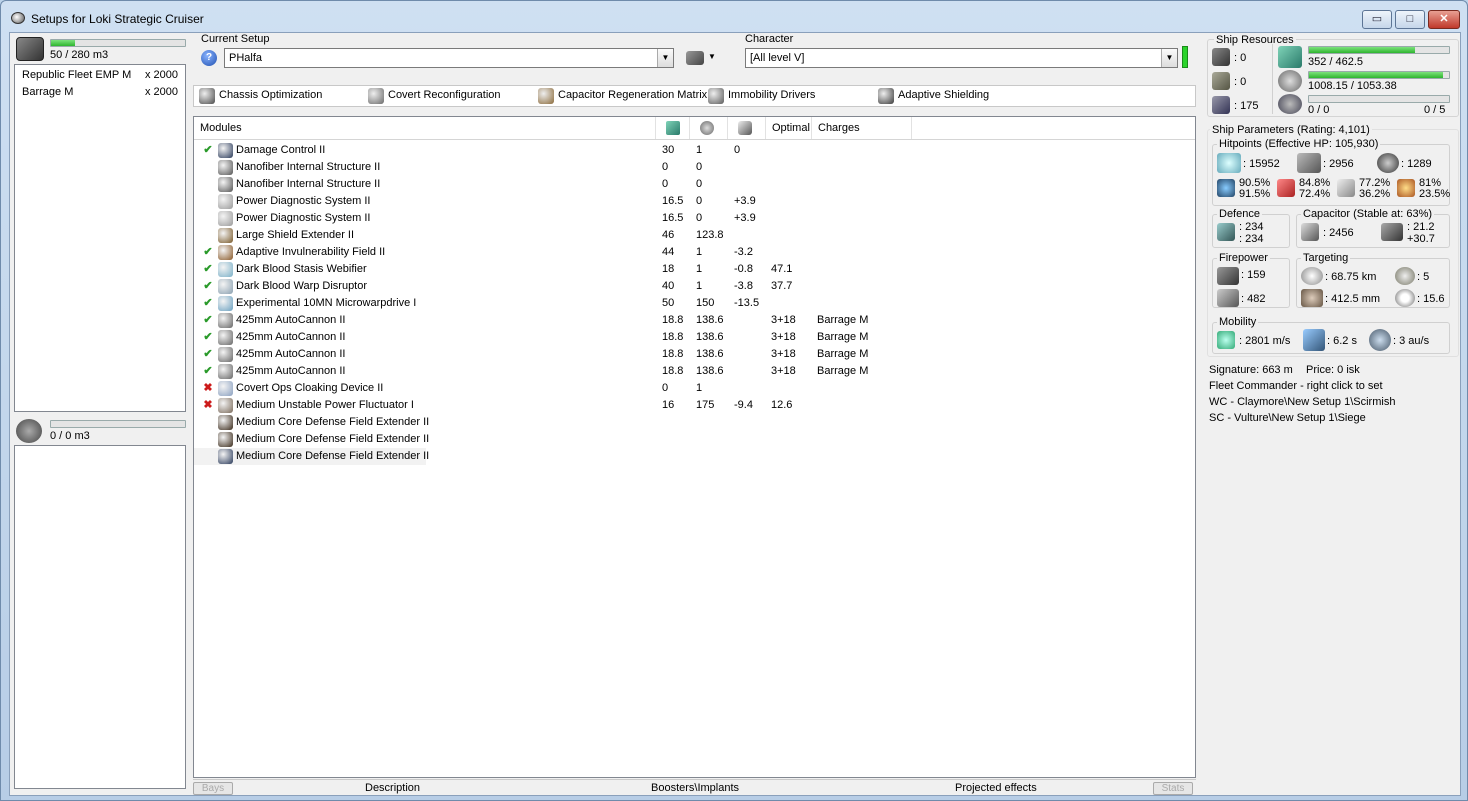  What do you see at coordinates (213, 788) in the screenshot?
I see `bays-button: Bays` at bounding box center [213, 788].